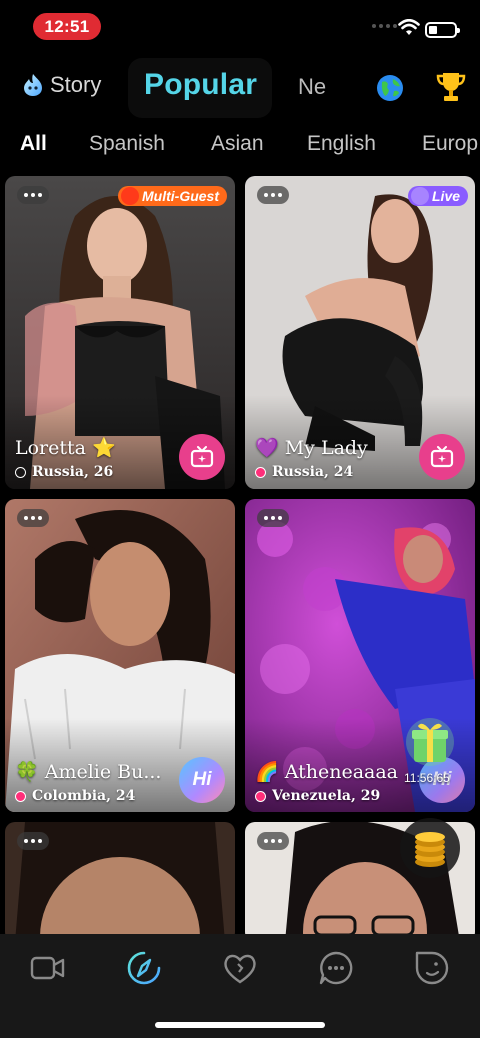 The image size is (480, 1038). What do you see at coordinates (341, 772) in the screenshot?
I see `profile-name-text: Atheneaaaa` at bounding box center [341, 772].